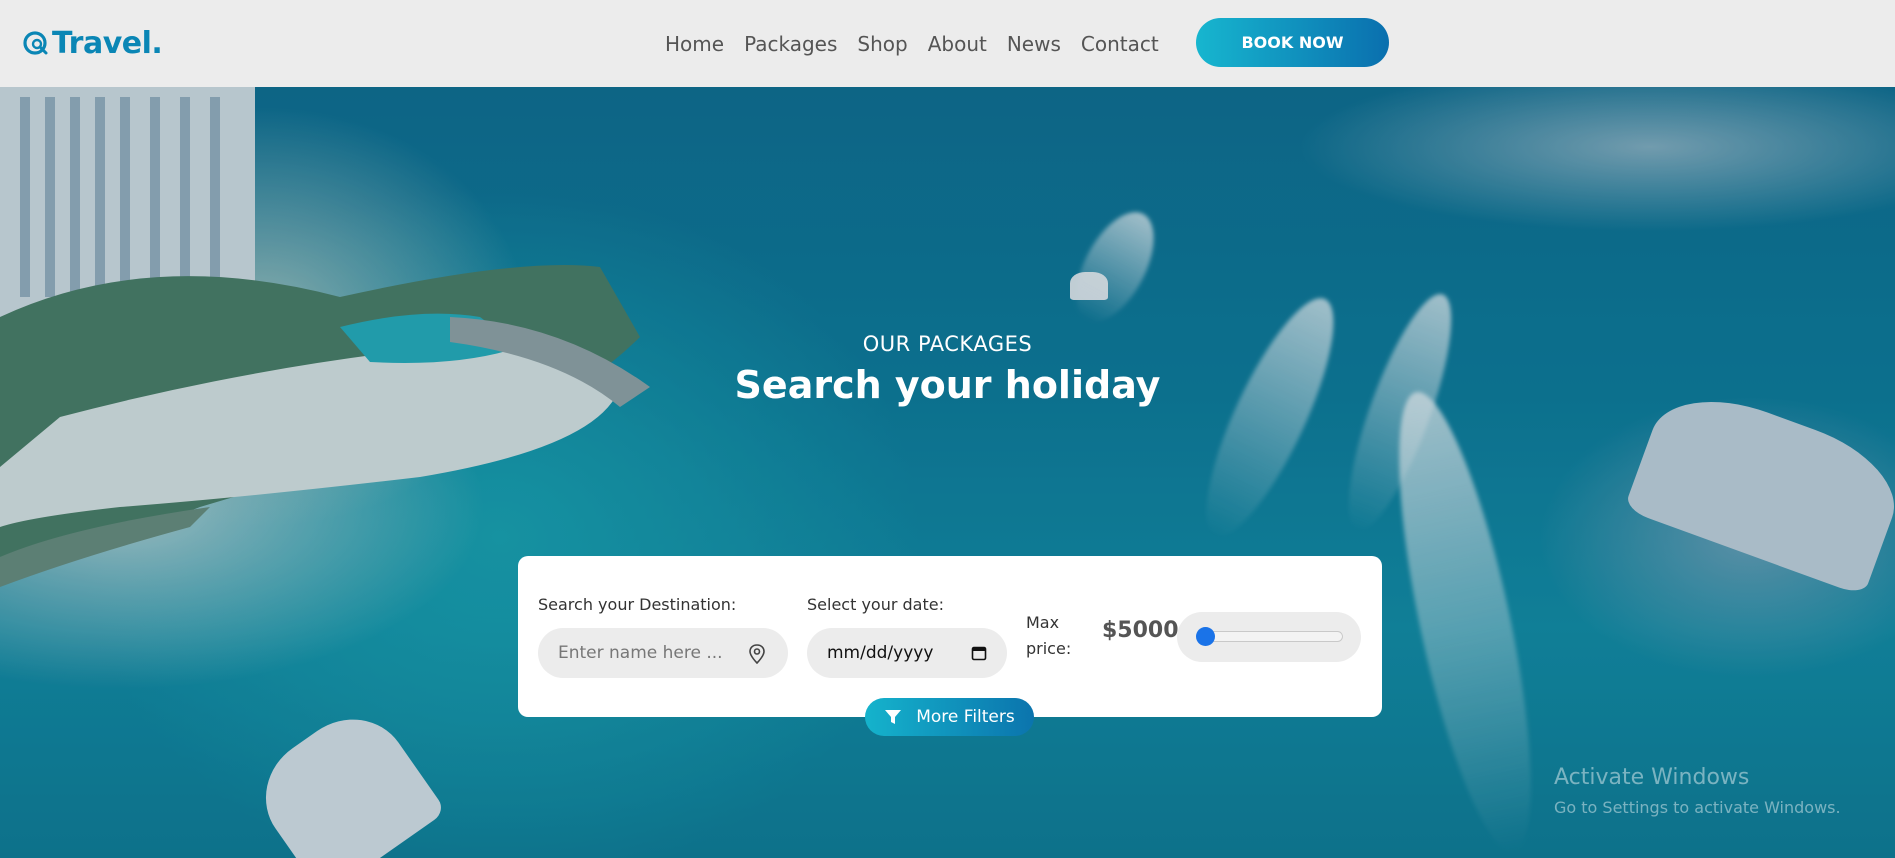 The image size is (1895, 858). What do you see at coordinates (1049, 635) in the screenshot?
I see `max-price-label: Max price:` at bounding box center [1049, 635].